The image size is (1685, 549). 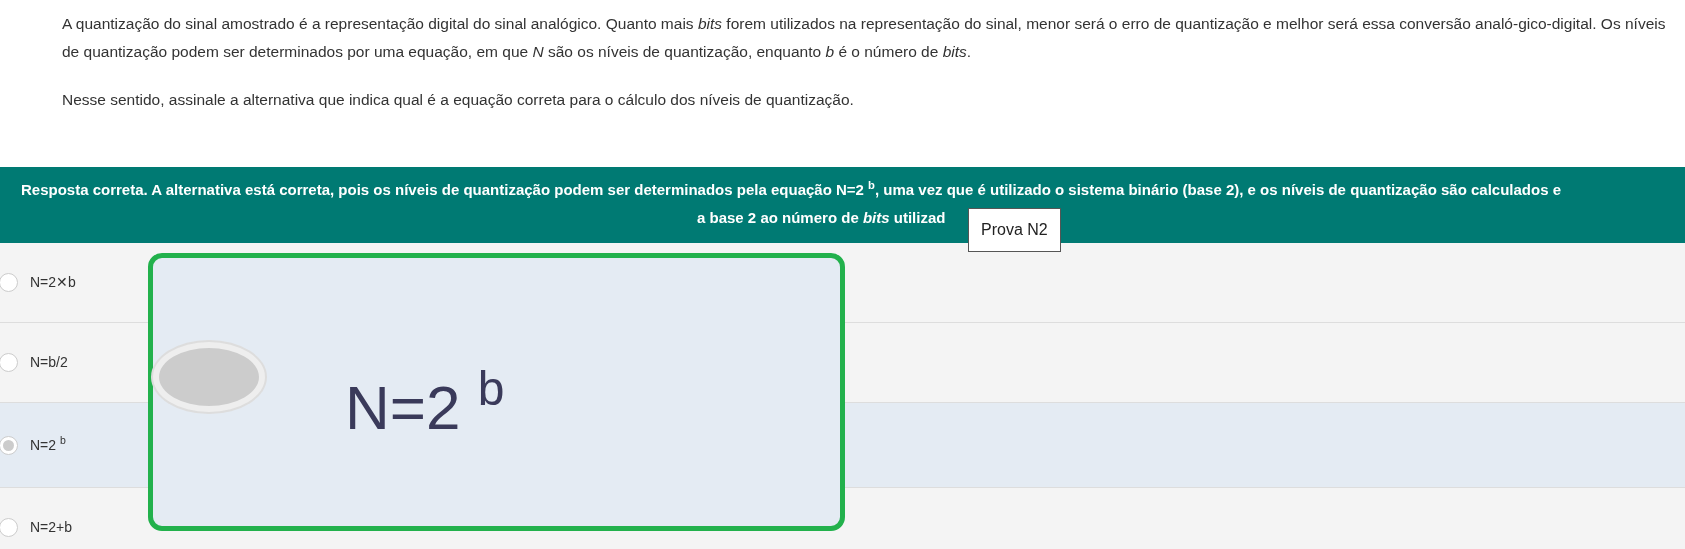 I want to click on feedback-text: Resposta correta. A alternativa está correta, pois os níveis de quantização podem ser determinados pela equação N=2 $^{b}$, uma vez que é utilizado o sistema binário (base 2), e os níveis de quantização são calculados e, so click(x=791, y=189).